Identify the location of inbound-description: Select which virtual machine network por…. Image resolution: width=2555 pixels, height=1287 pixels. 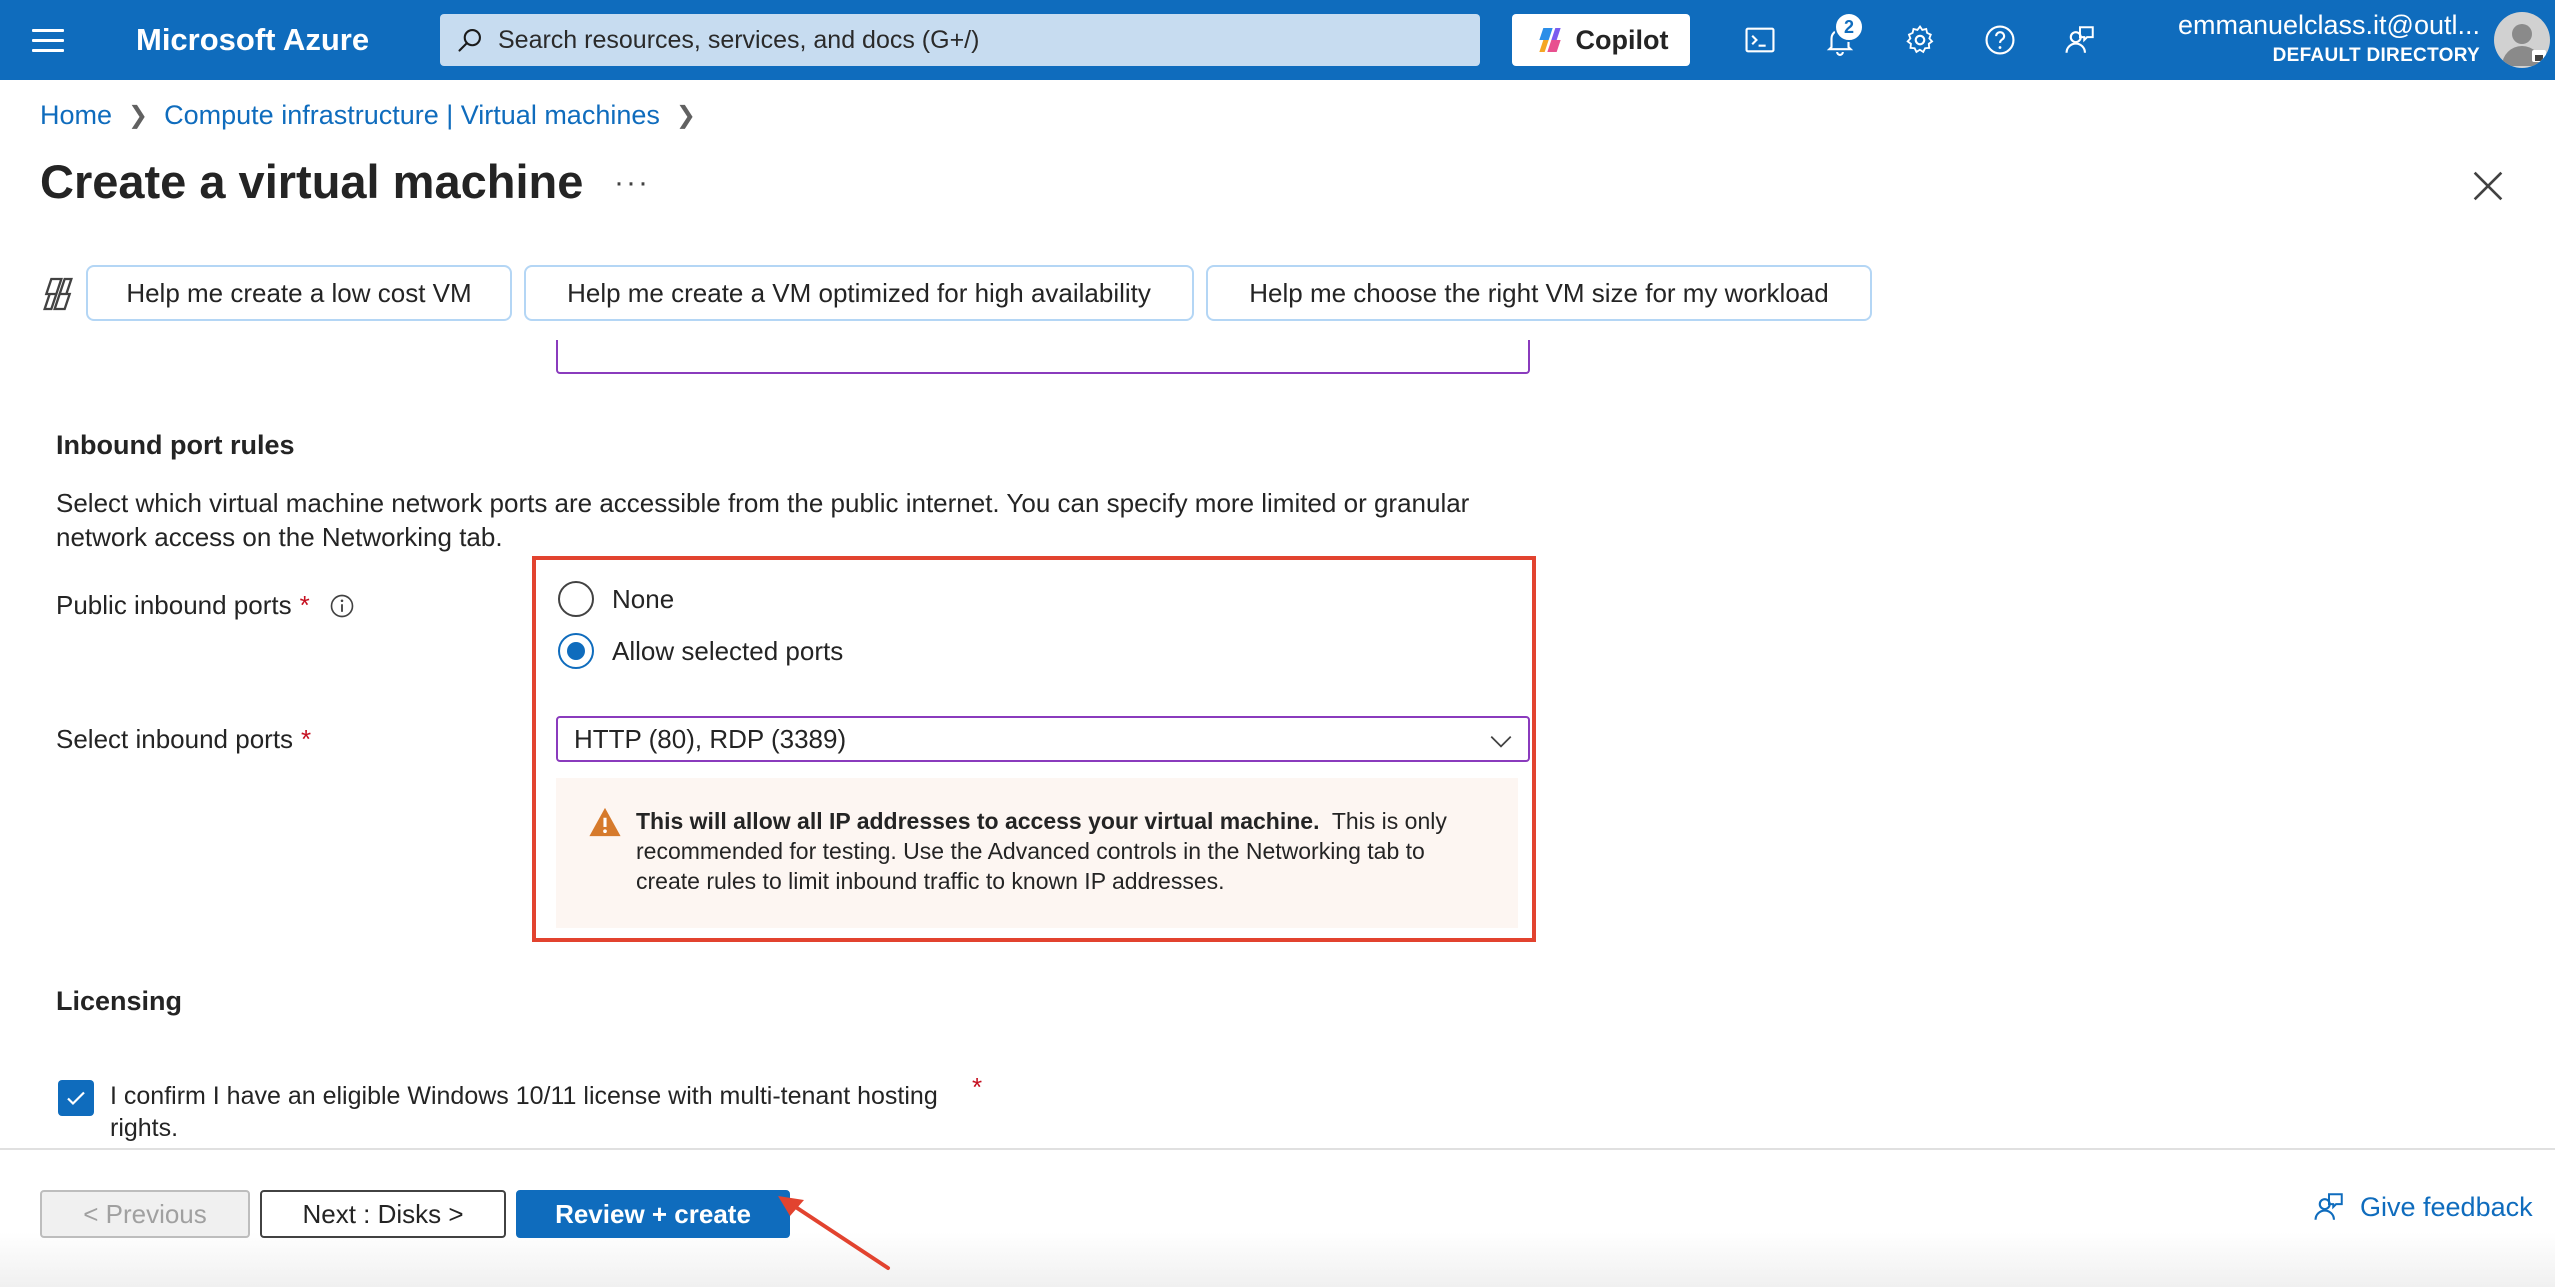
(763, 520).